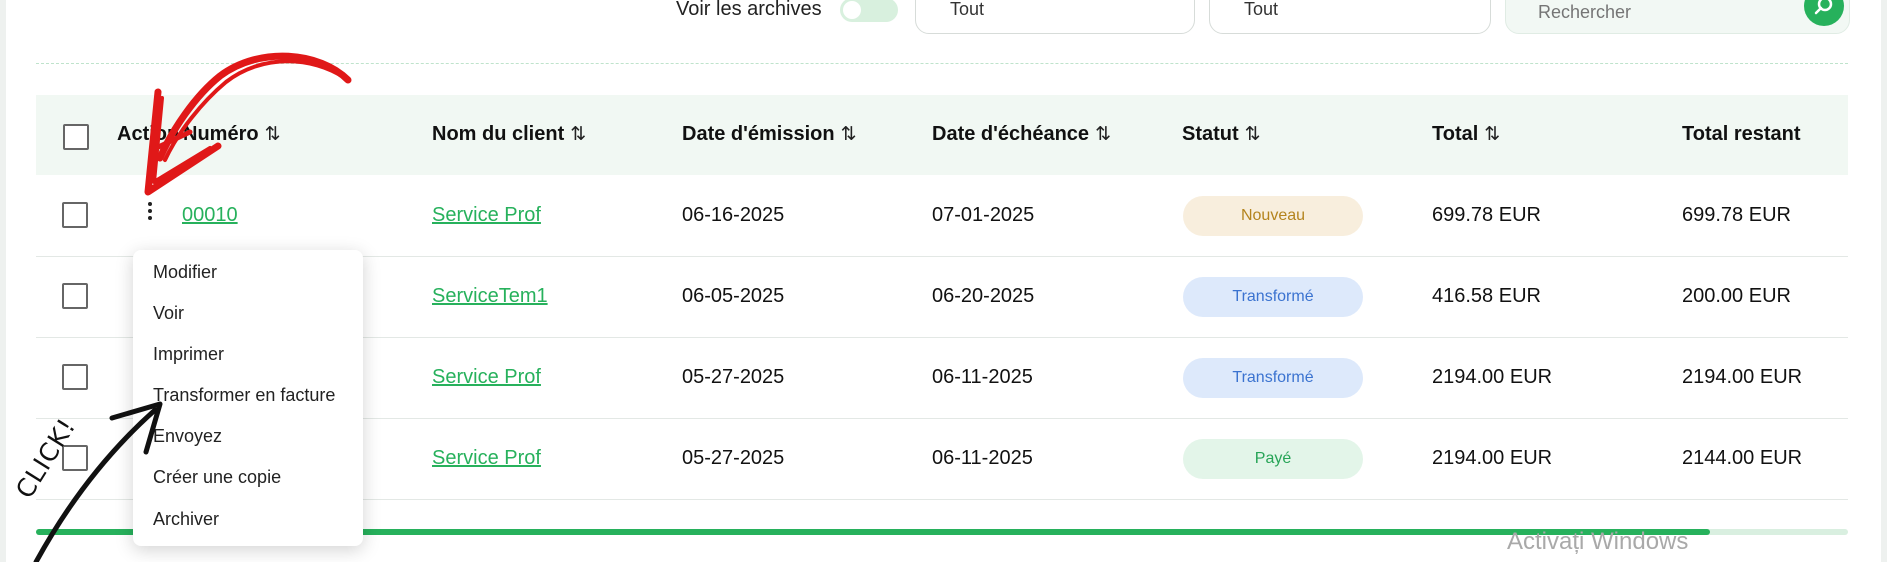  Describe the element at coordinates (248, 124) in the screenshot. I see `red-arrow-annotation` at that location.